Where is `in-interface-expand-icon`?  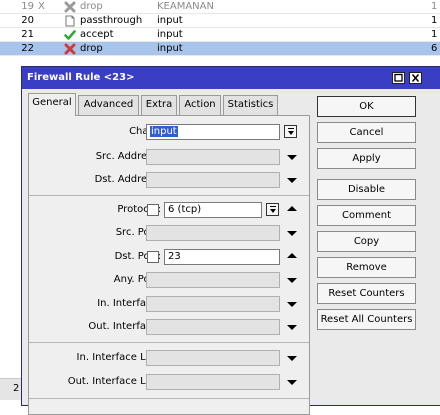
in-interface-expand-icon is located at coordinates (292, 304).